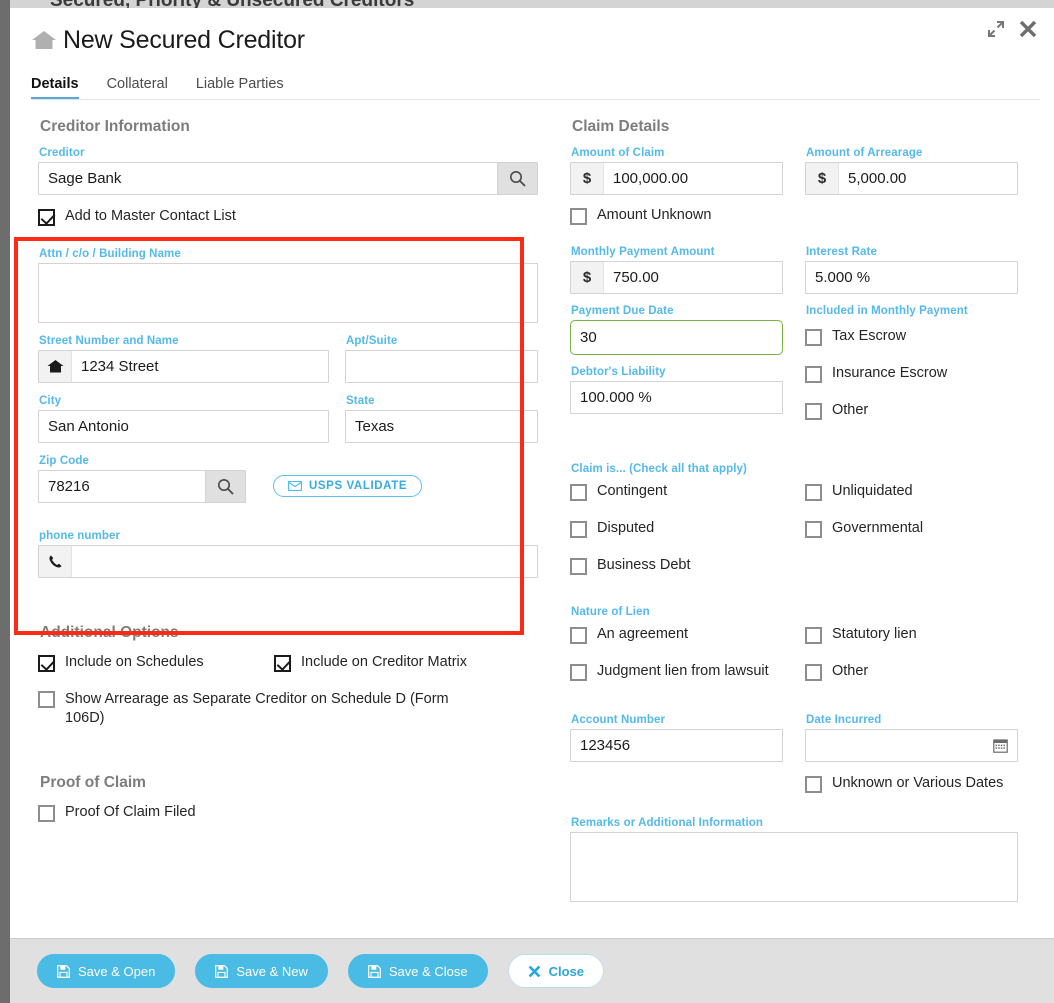 This screenshot has width=1054, height=1003. I want to click on home-icon, so click(55, 366).